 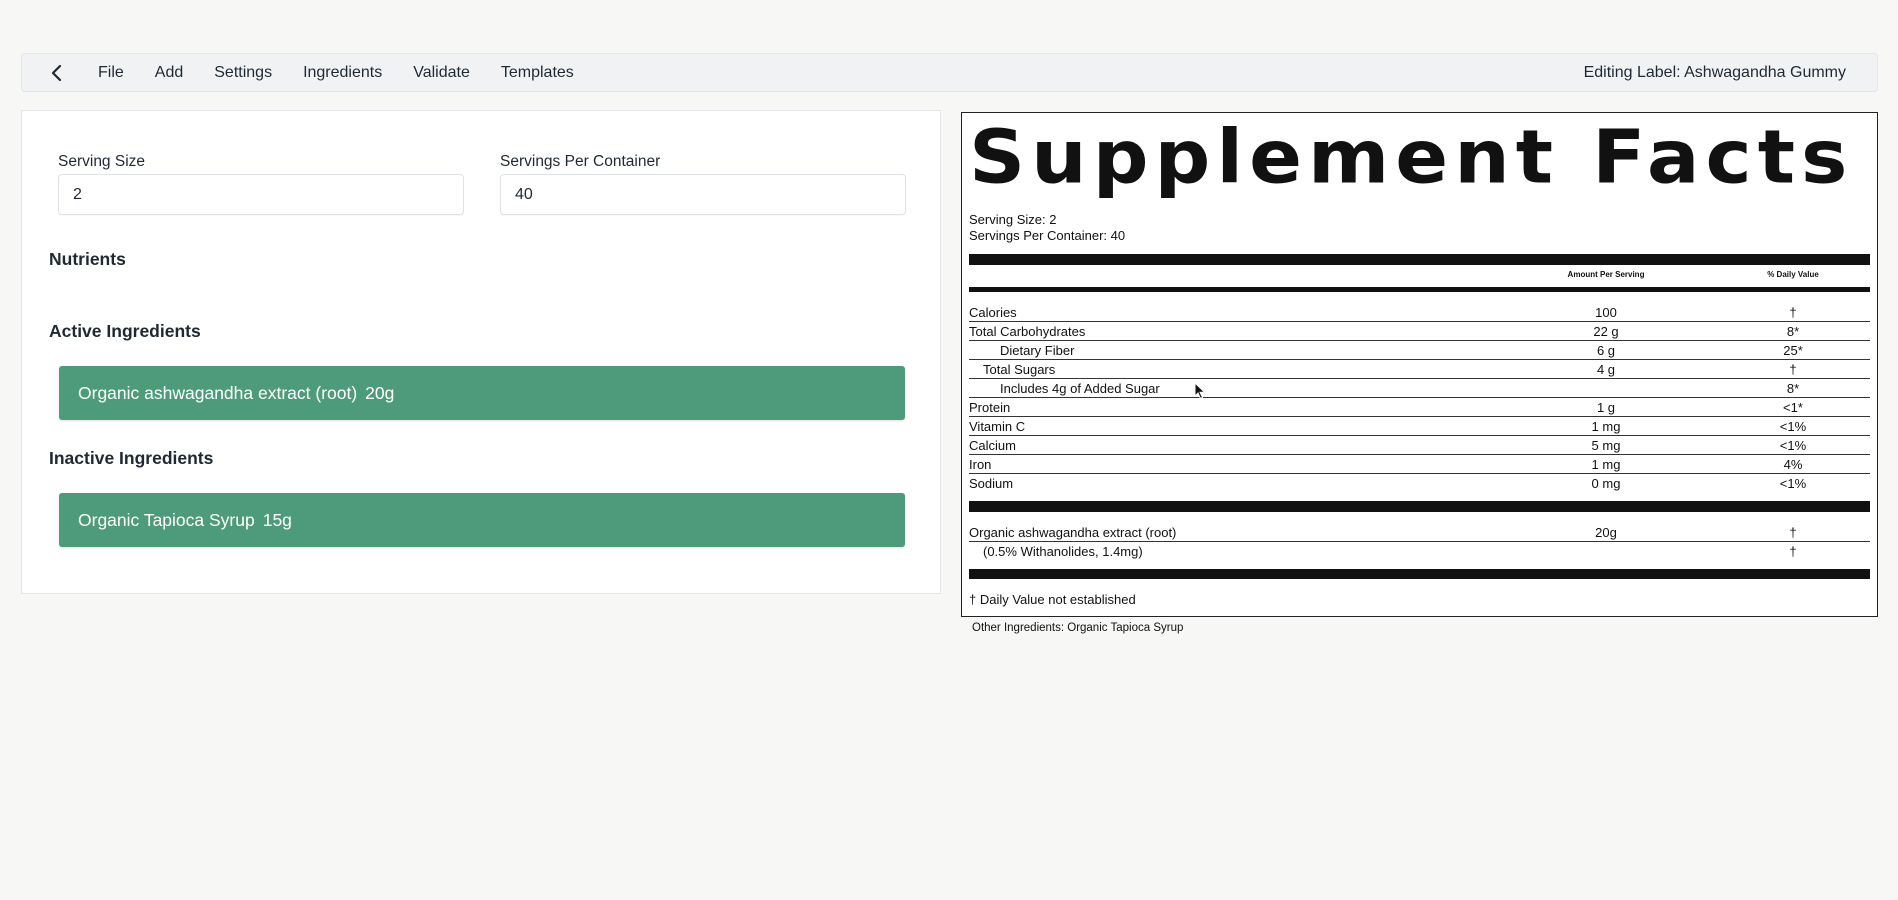 I want to click on label-row-name: Includes 4g of Added Sugar, so click(x=1080, y=388).